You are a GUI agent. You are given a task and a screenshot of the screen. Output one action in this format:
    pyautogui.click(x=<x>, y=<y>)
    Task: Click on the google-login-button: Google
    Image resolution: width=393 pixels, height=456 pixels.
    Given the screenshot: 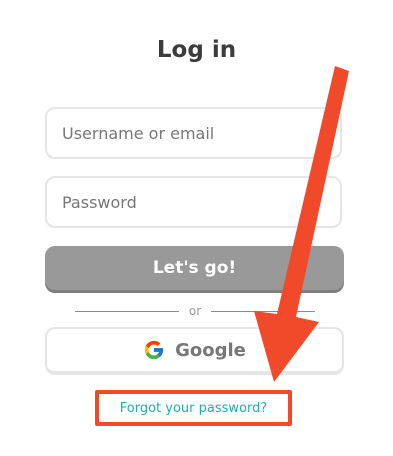 What is the action you would take?
    pyautogui.click(x=194, y=351)
    